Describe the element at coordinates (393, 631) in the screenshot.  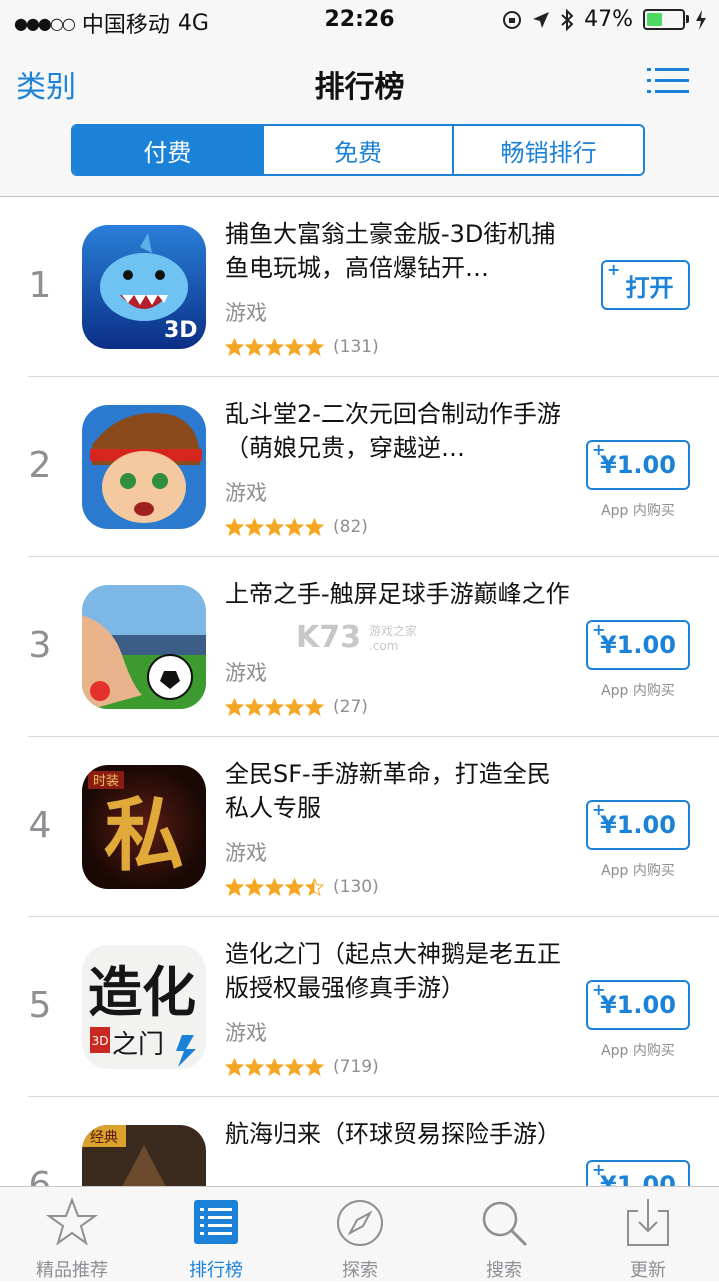
I see `watermark-sub: 游戏之家` at that location.